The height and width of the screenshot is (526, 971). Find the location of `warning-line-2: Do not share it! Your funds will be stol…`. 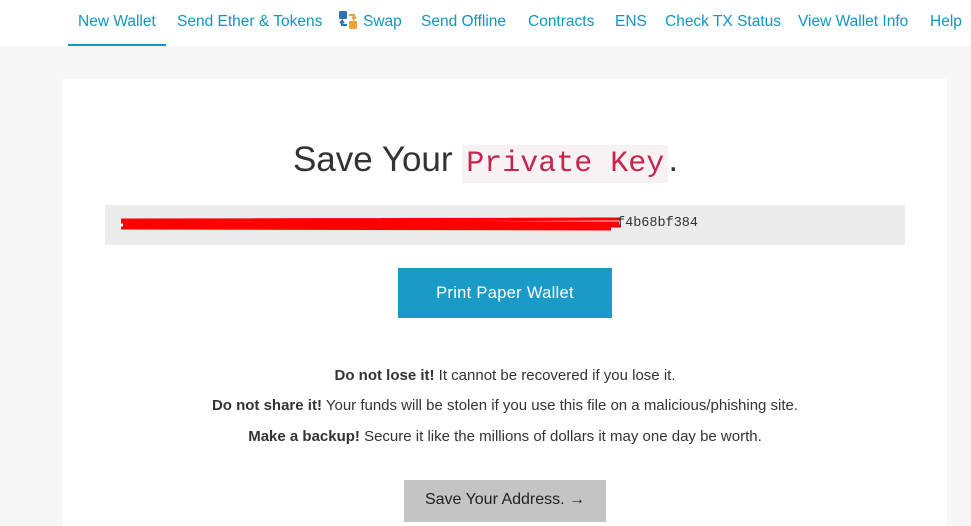

warning-line-2: Do not share it! Your funds will be stol… is located at coordinates (485, 405).